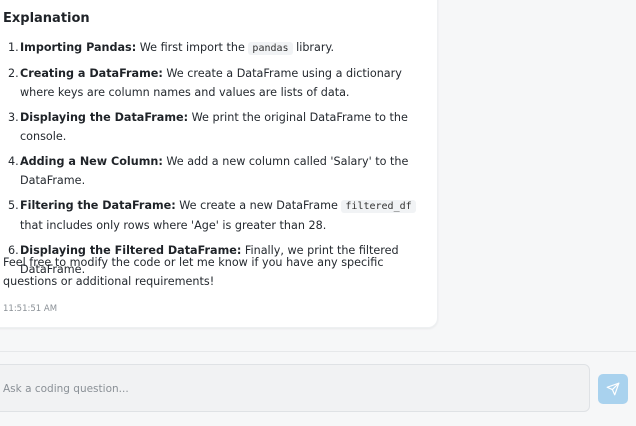 The image size is (636, 426). What do you see at coordinates (258, 205) in the screenshot?
I see `list-item-text: We create a new DataFrame` at bounding box center [258, 205].